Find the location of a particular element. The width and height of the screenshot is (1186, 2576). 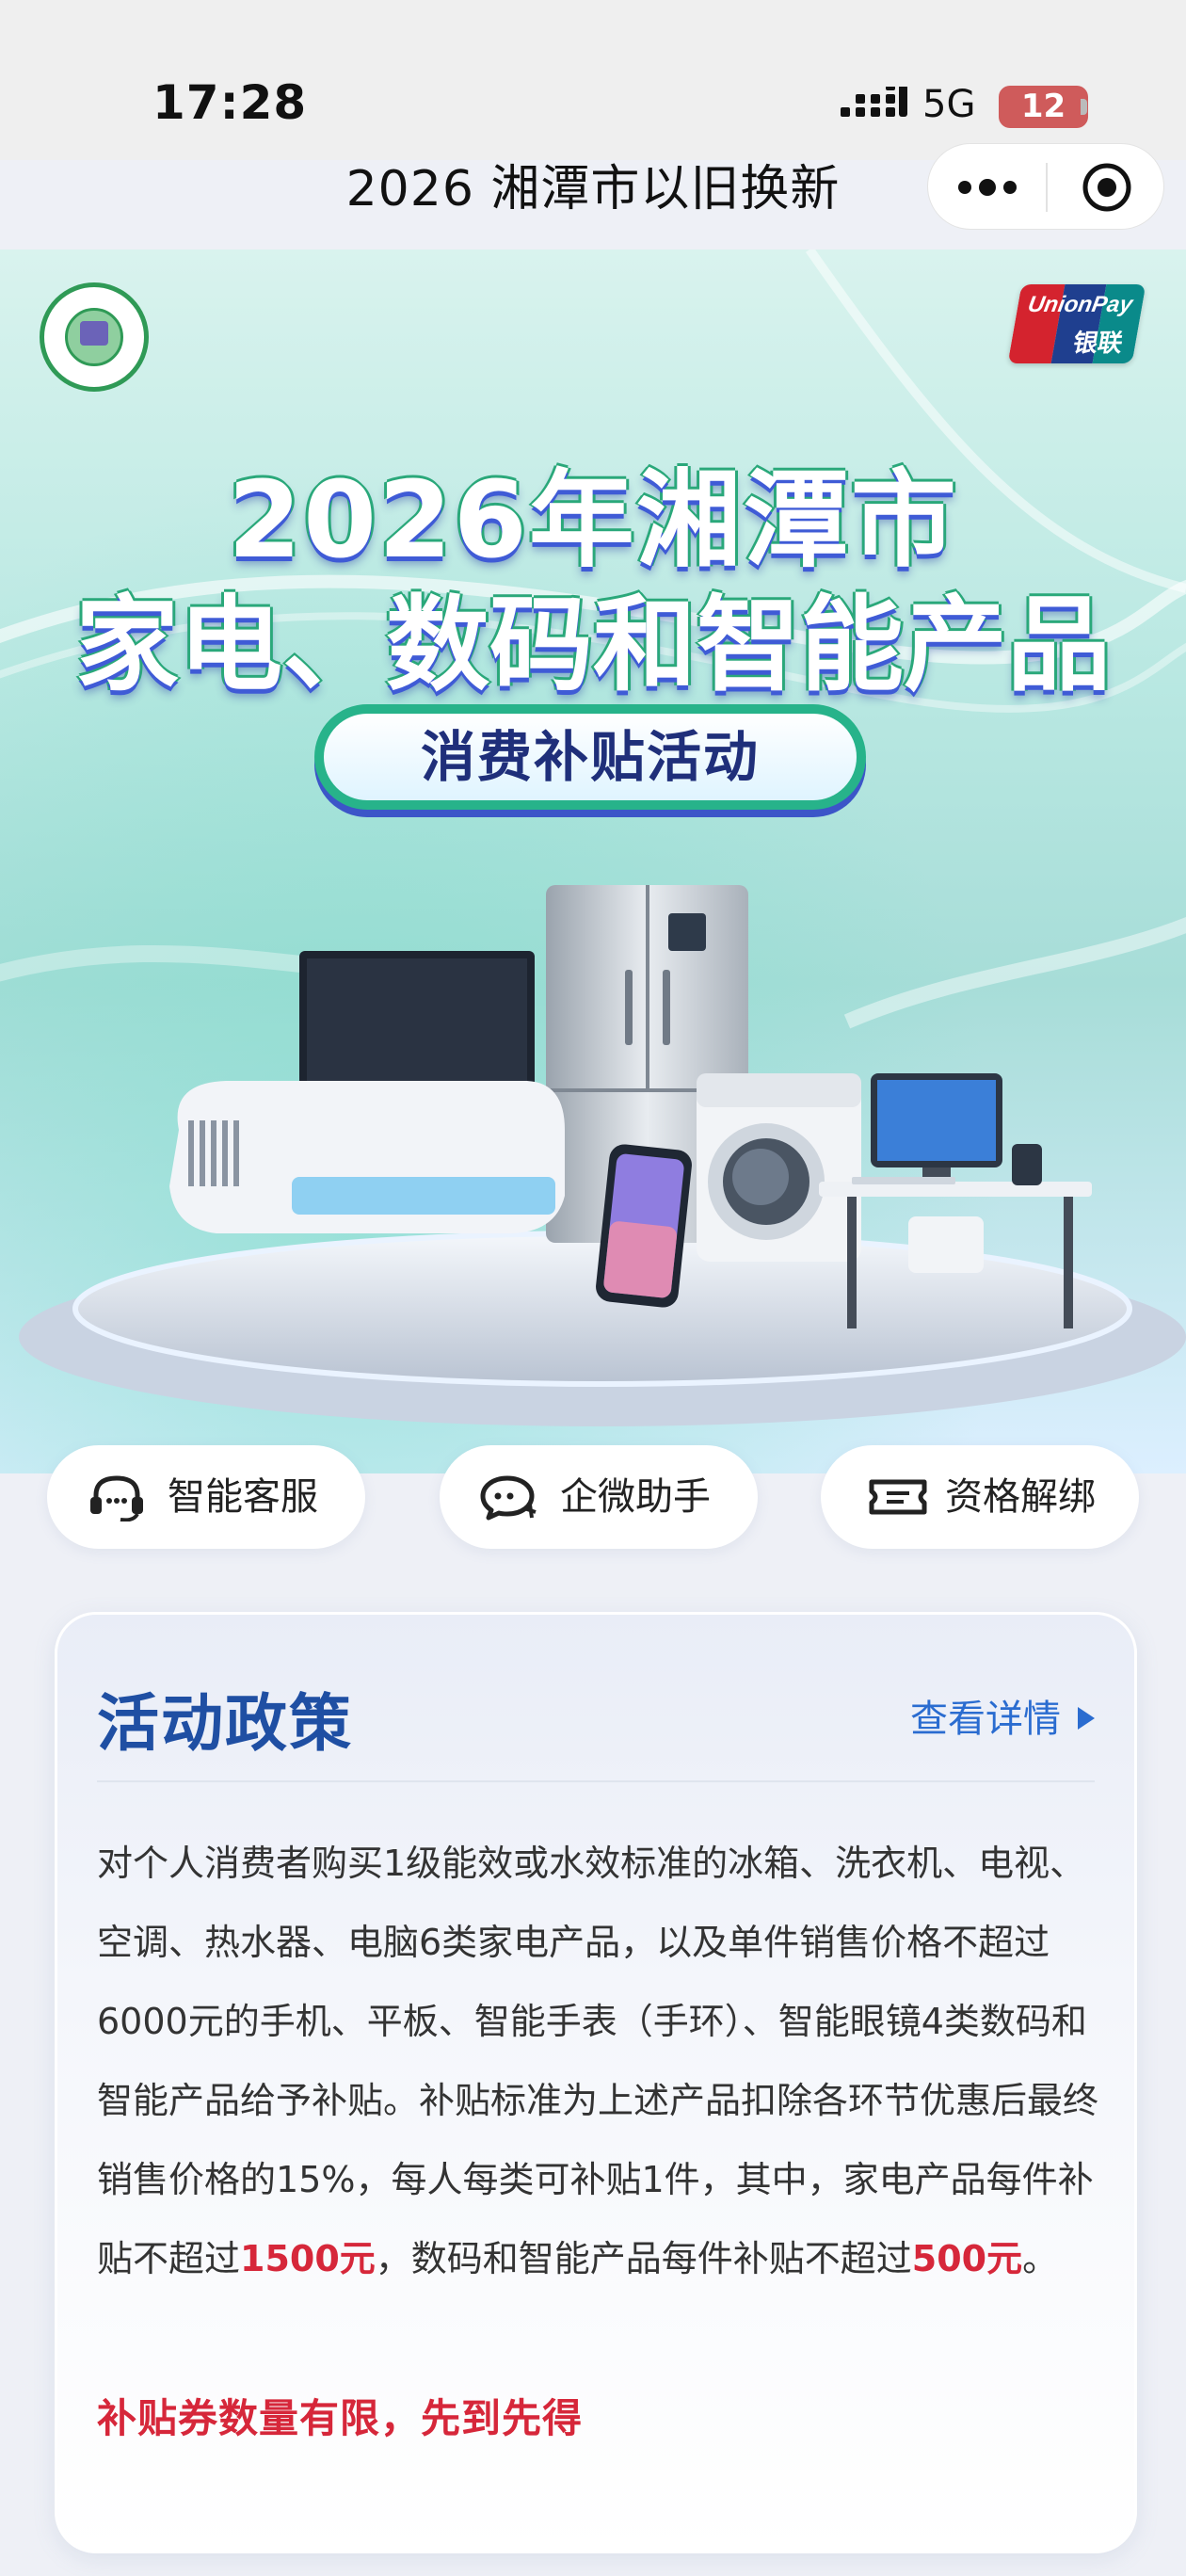

qualification-unbind-button: 资格解绑 is located at coordinates (980, 1497).